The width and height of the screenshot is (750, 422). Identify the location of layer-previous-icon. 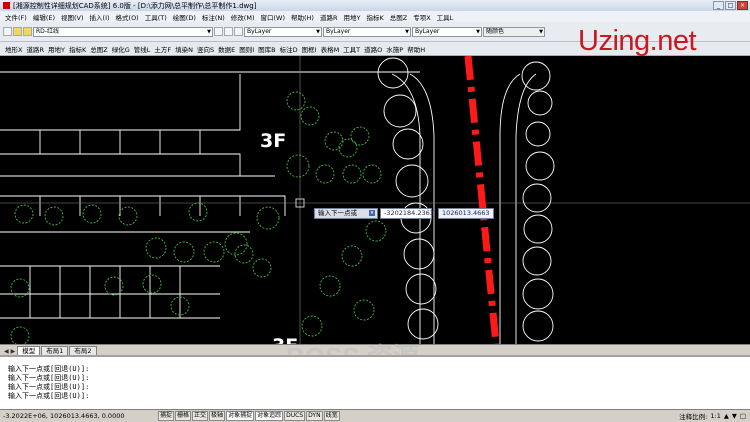
(228, 31).